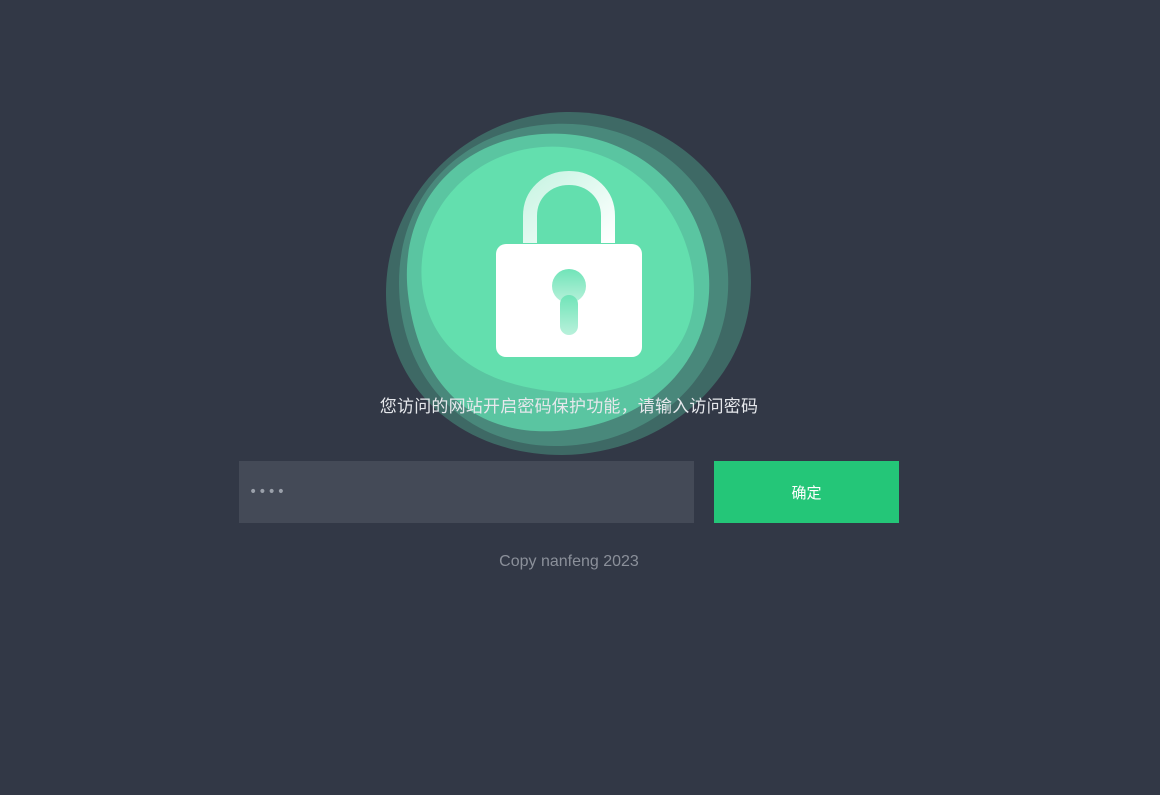 The height and width of the screenshot is (795, 1160). I want to click on confirm-button: 确定, so click(806, 492).